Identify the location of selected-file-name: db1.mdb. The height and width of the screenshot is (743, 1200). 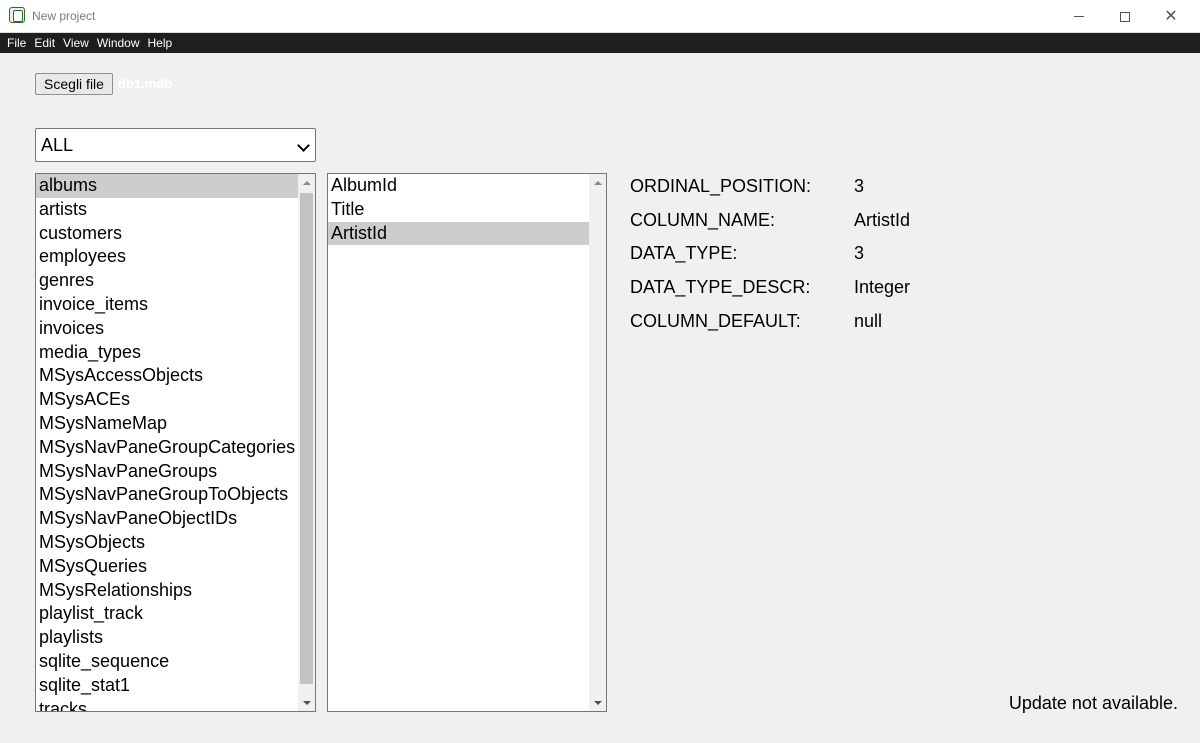
(145, 83).